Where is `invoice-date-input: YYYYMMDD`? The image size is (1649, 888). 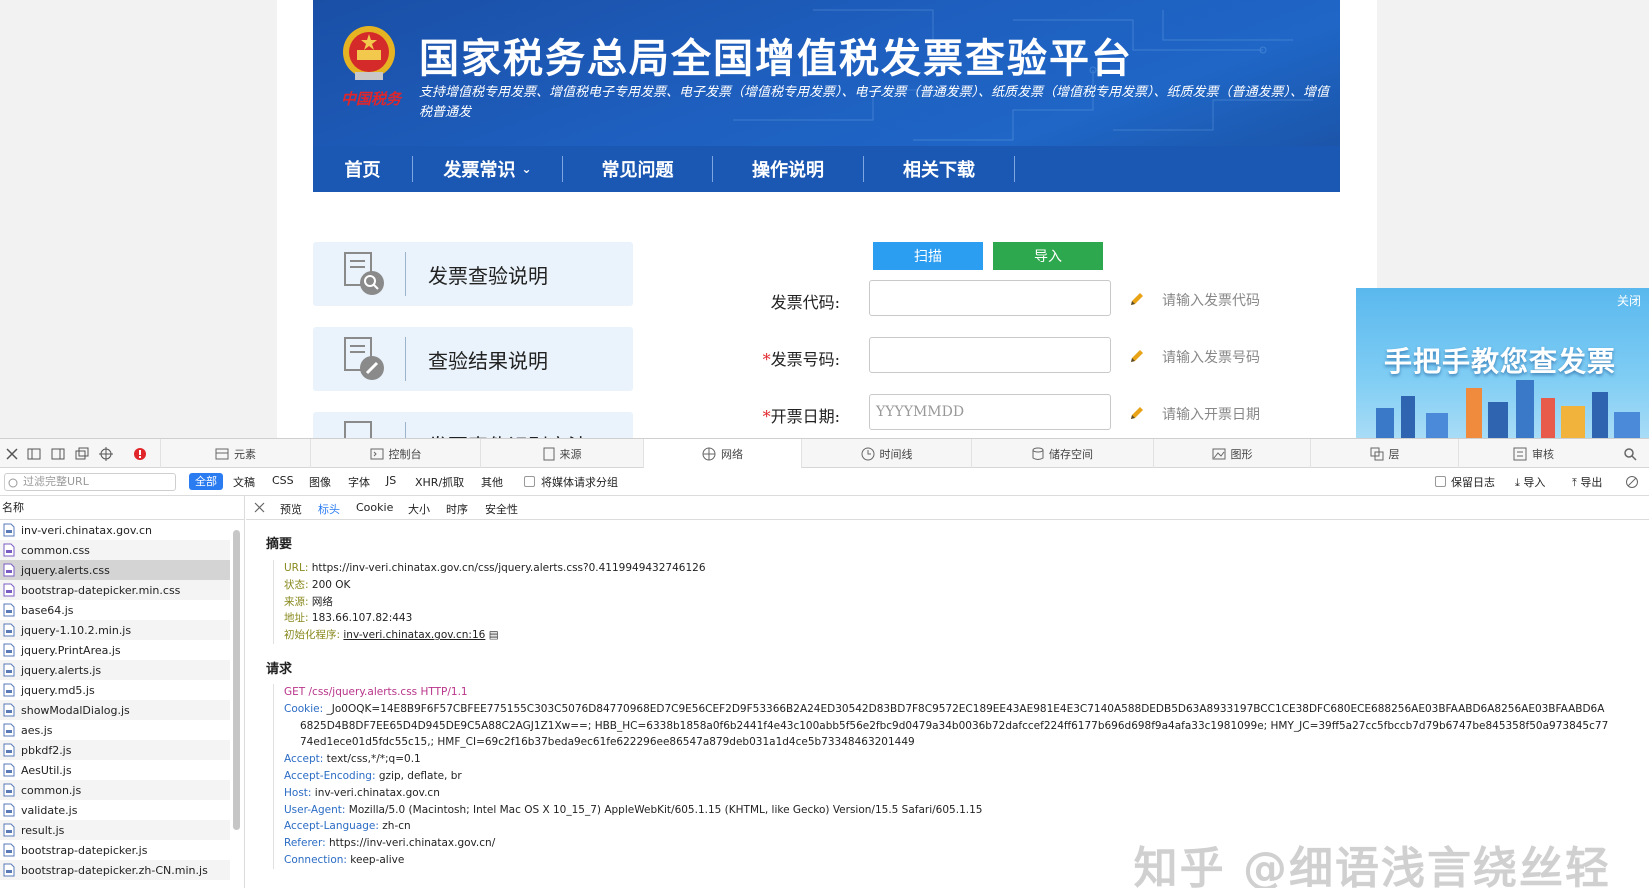
invoice-date-input: YYYYMMDD is located at coordinates (990, 412).